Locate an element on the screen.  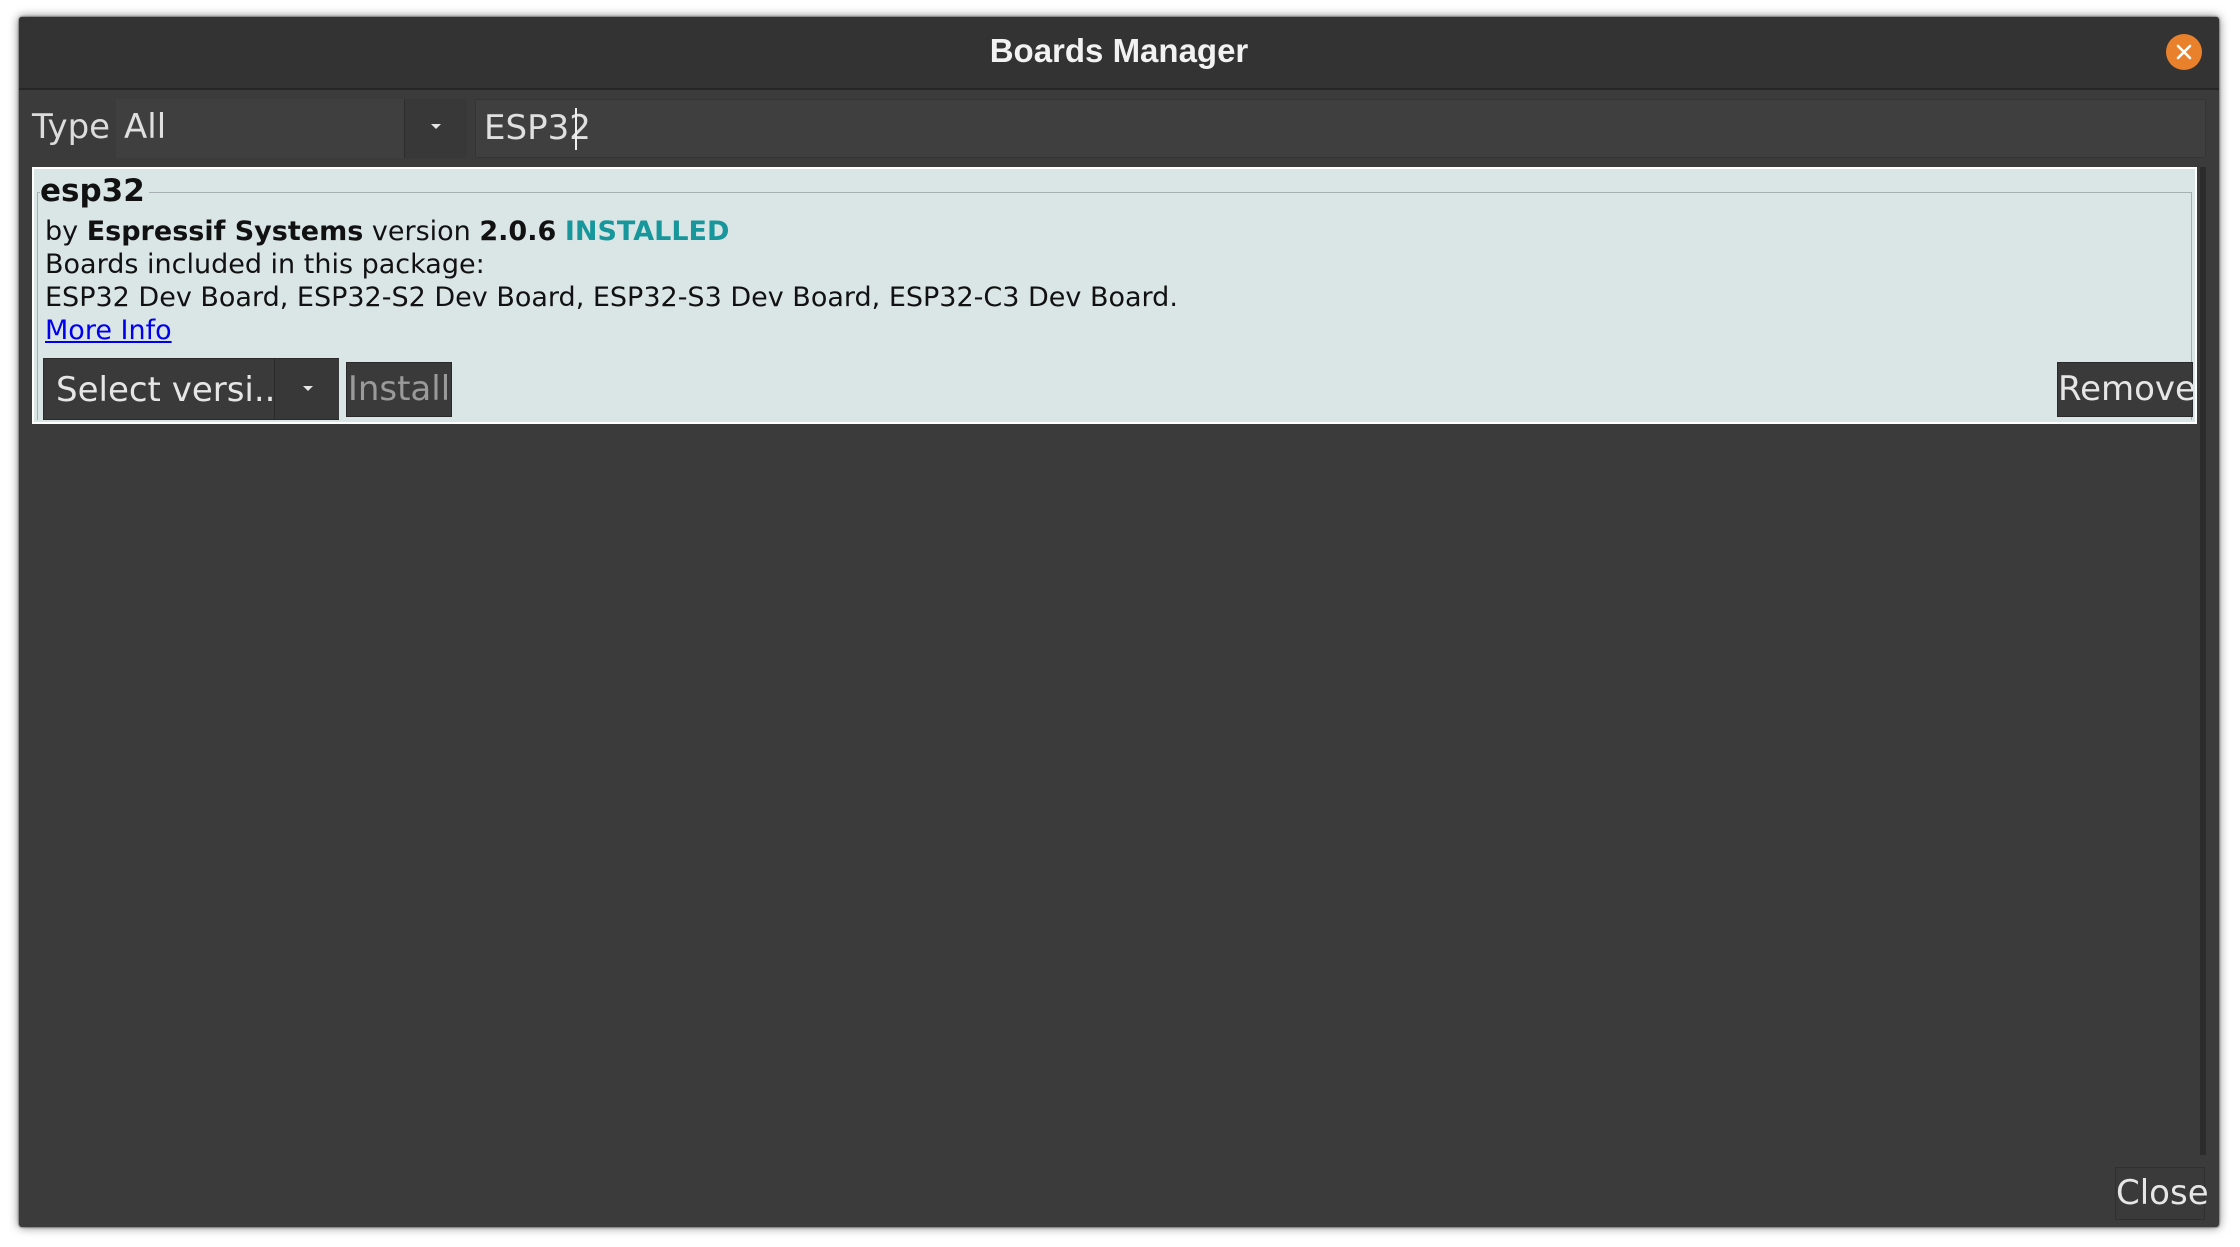
close-icon is located at coordinates (2184, 52).